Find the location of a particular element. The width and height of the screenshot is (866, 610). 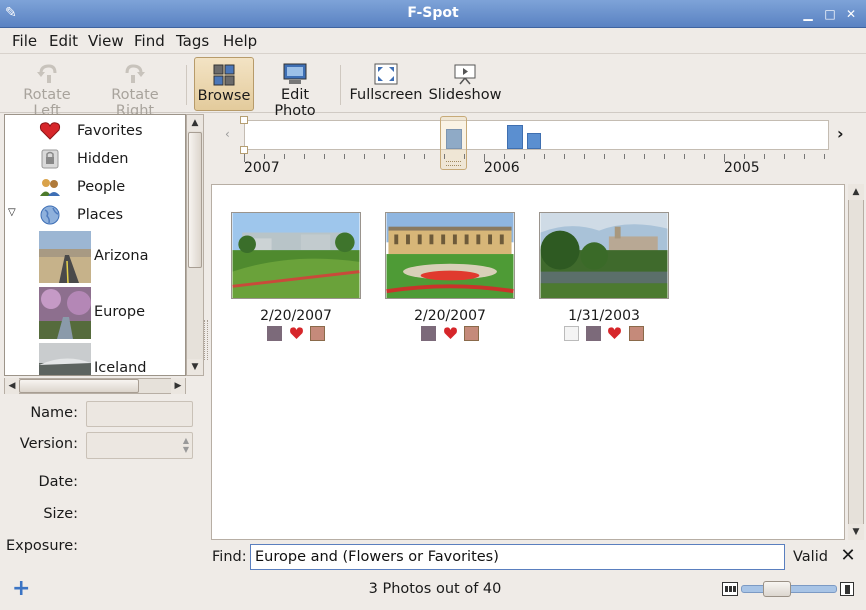

browse-label: Browse is located at coordinates (224, 96).